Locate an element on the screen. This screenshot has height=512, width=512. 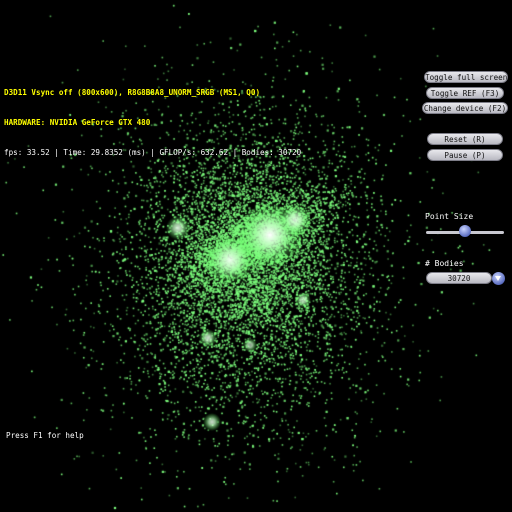
toggle-ref-button: Toggle REF (F3) is located at coordinates (465, 93).